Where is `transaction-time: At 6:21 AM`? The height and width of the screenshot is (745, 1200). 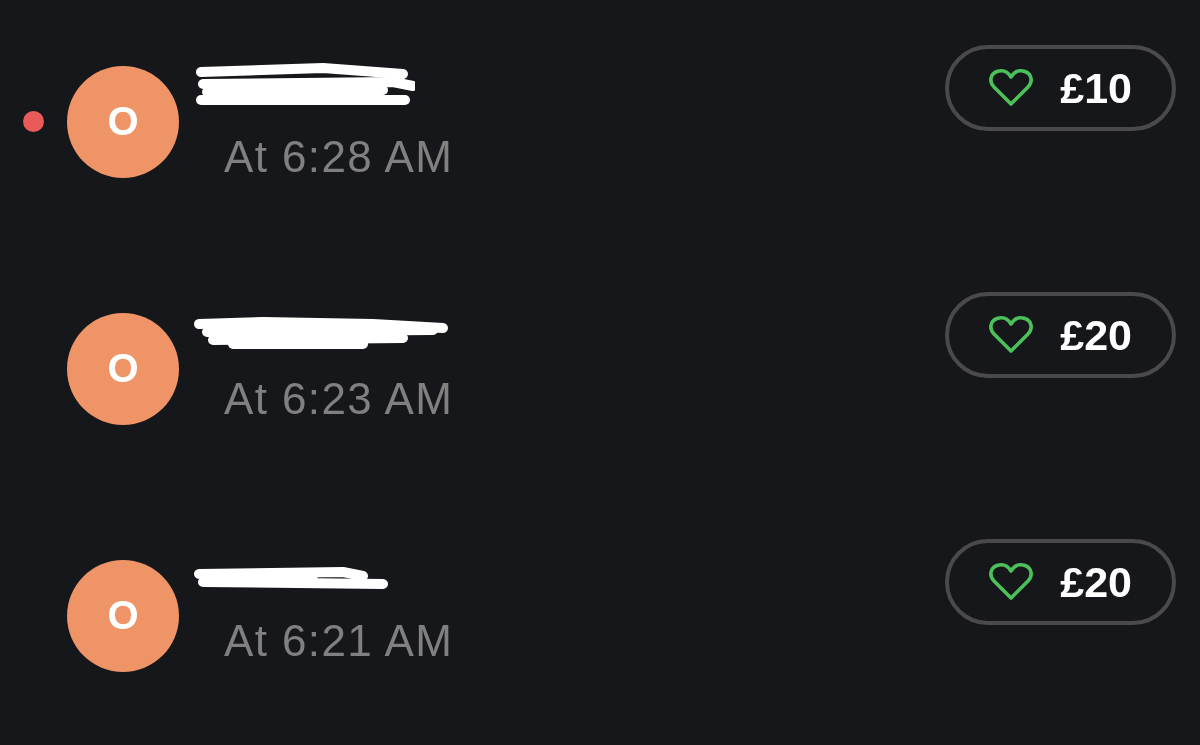 transaction-time: At 6:21 AM is located at coordinates (339, 640).